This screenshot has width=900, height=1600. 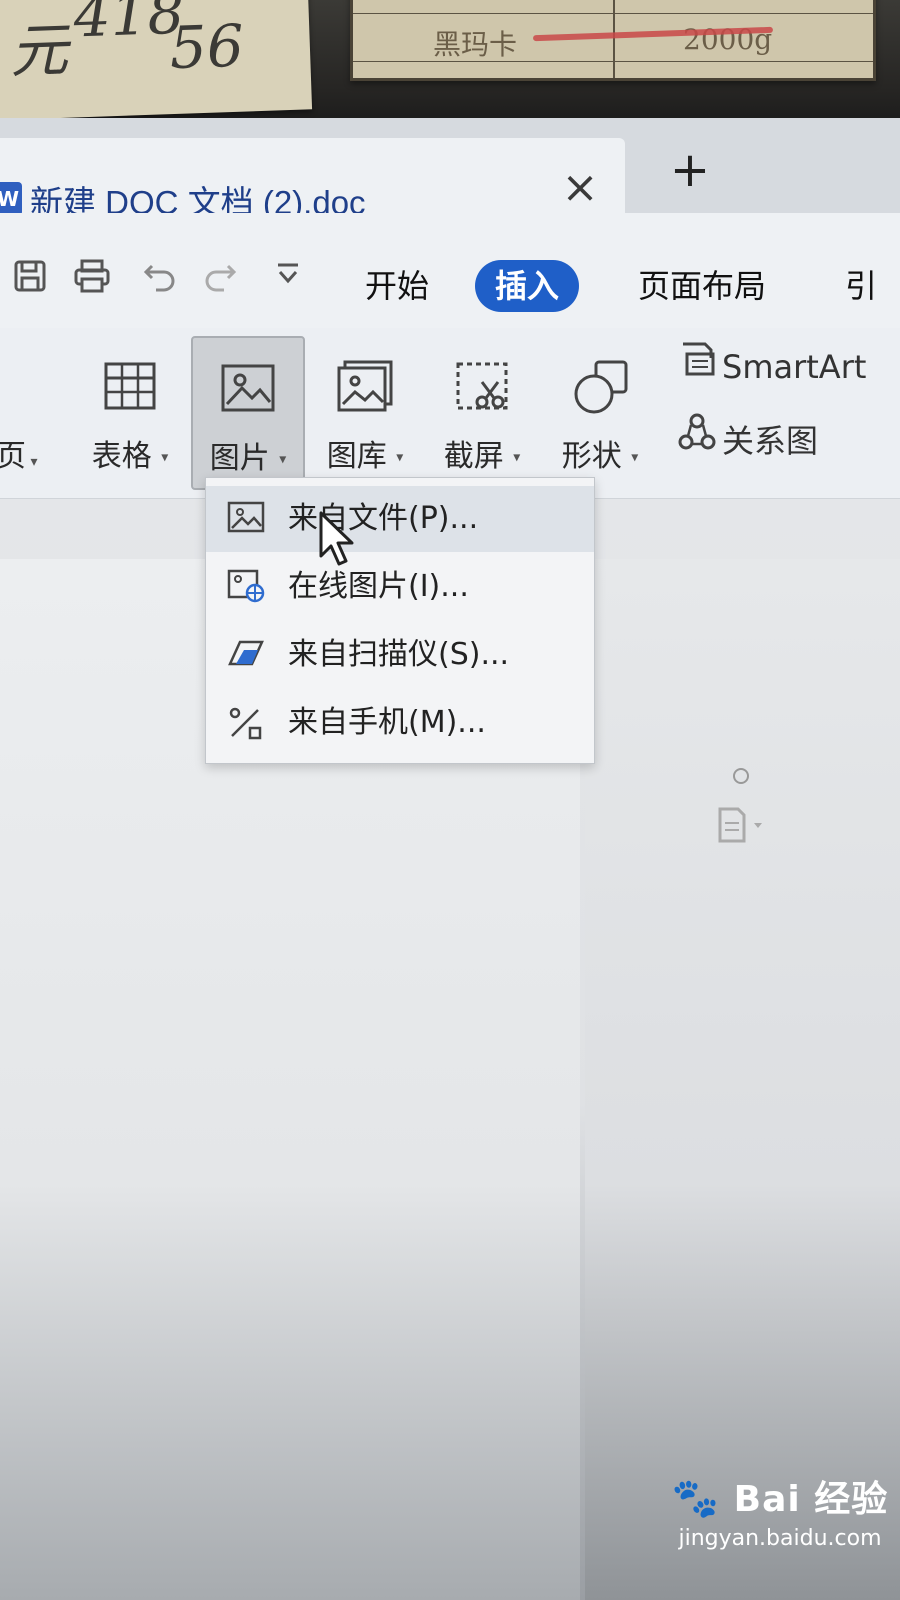 I want to click on save-icon, so click(x=30, y=278).